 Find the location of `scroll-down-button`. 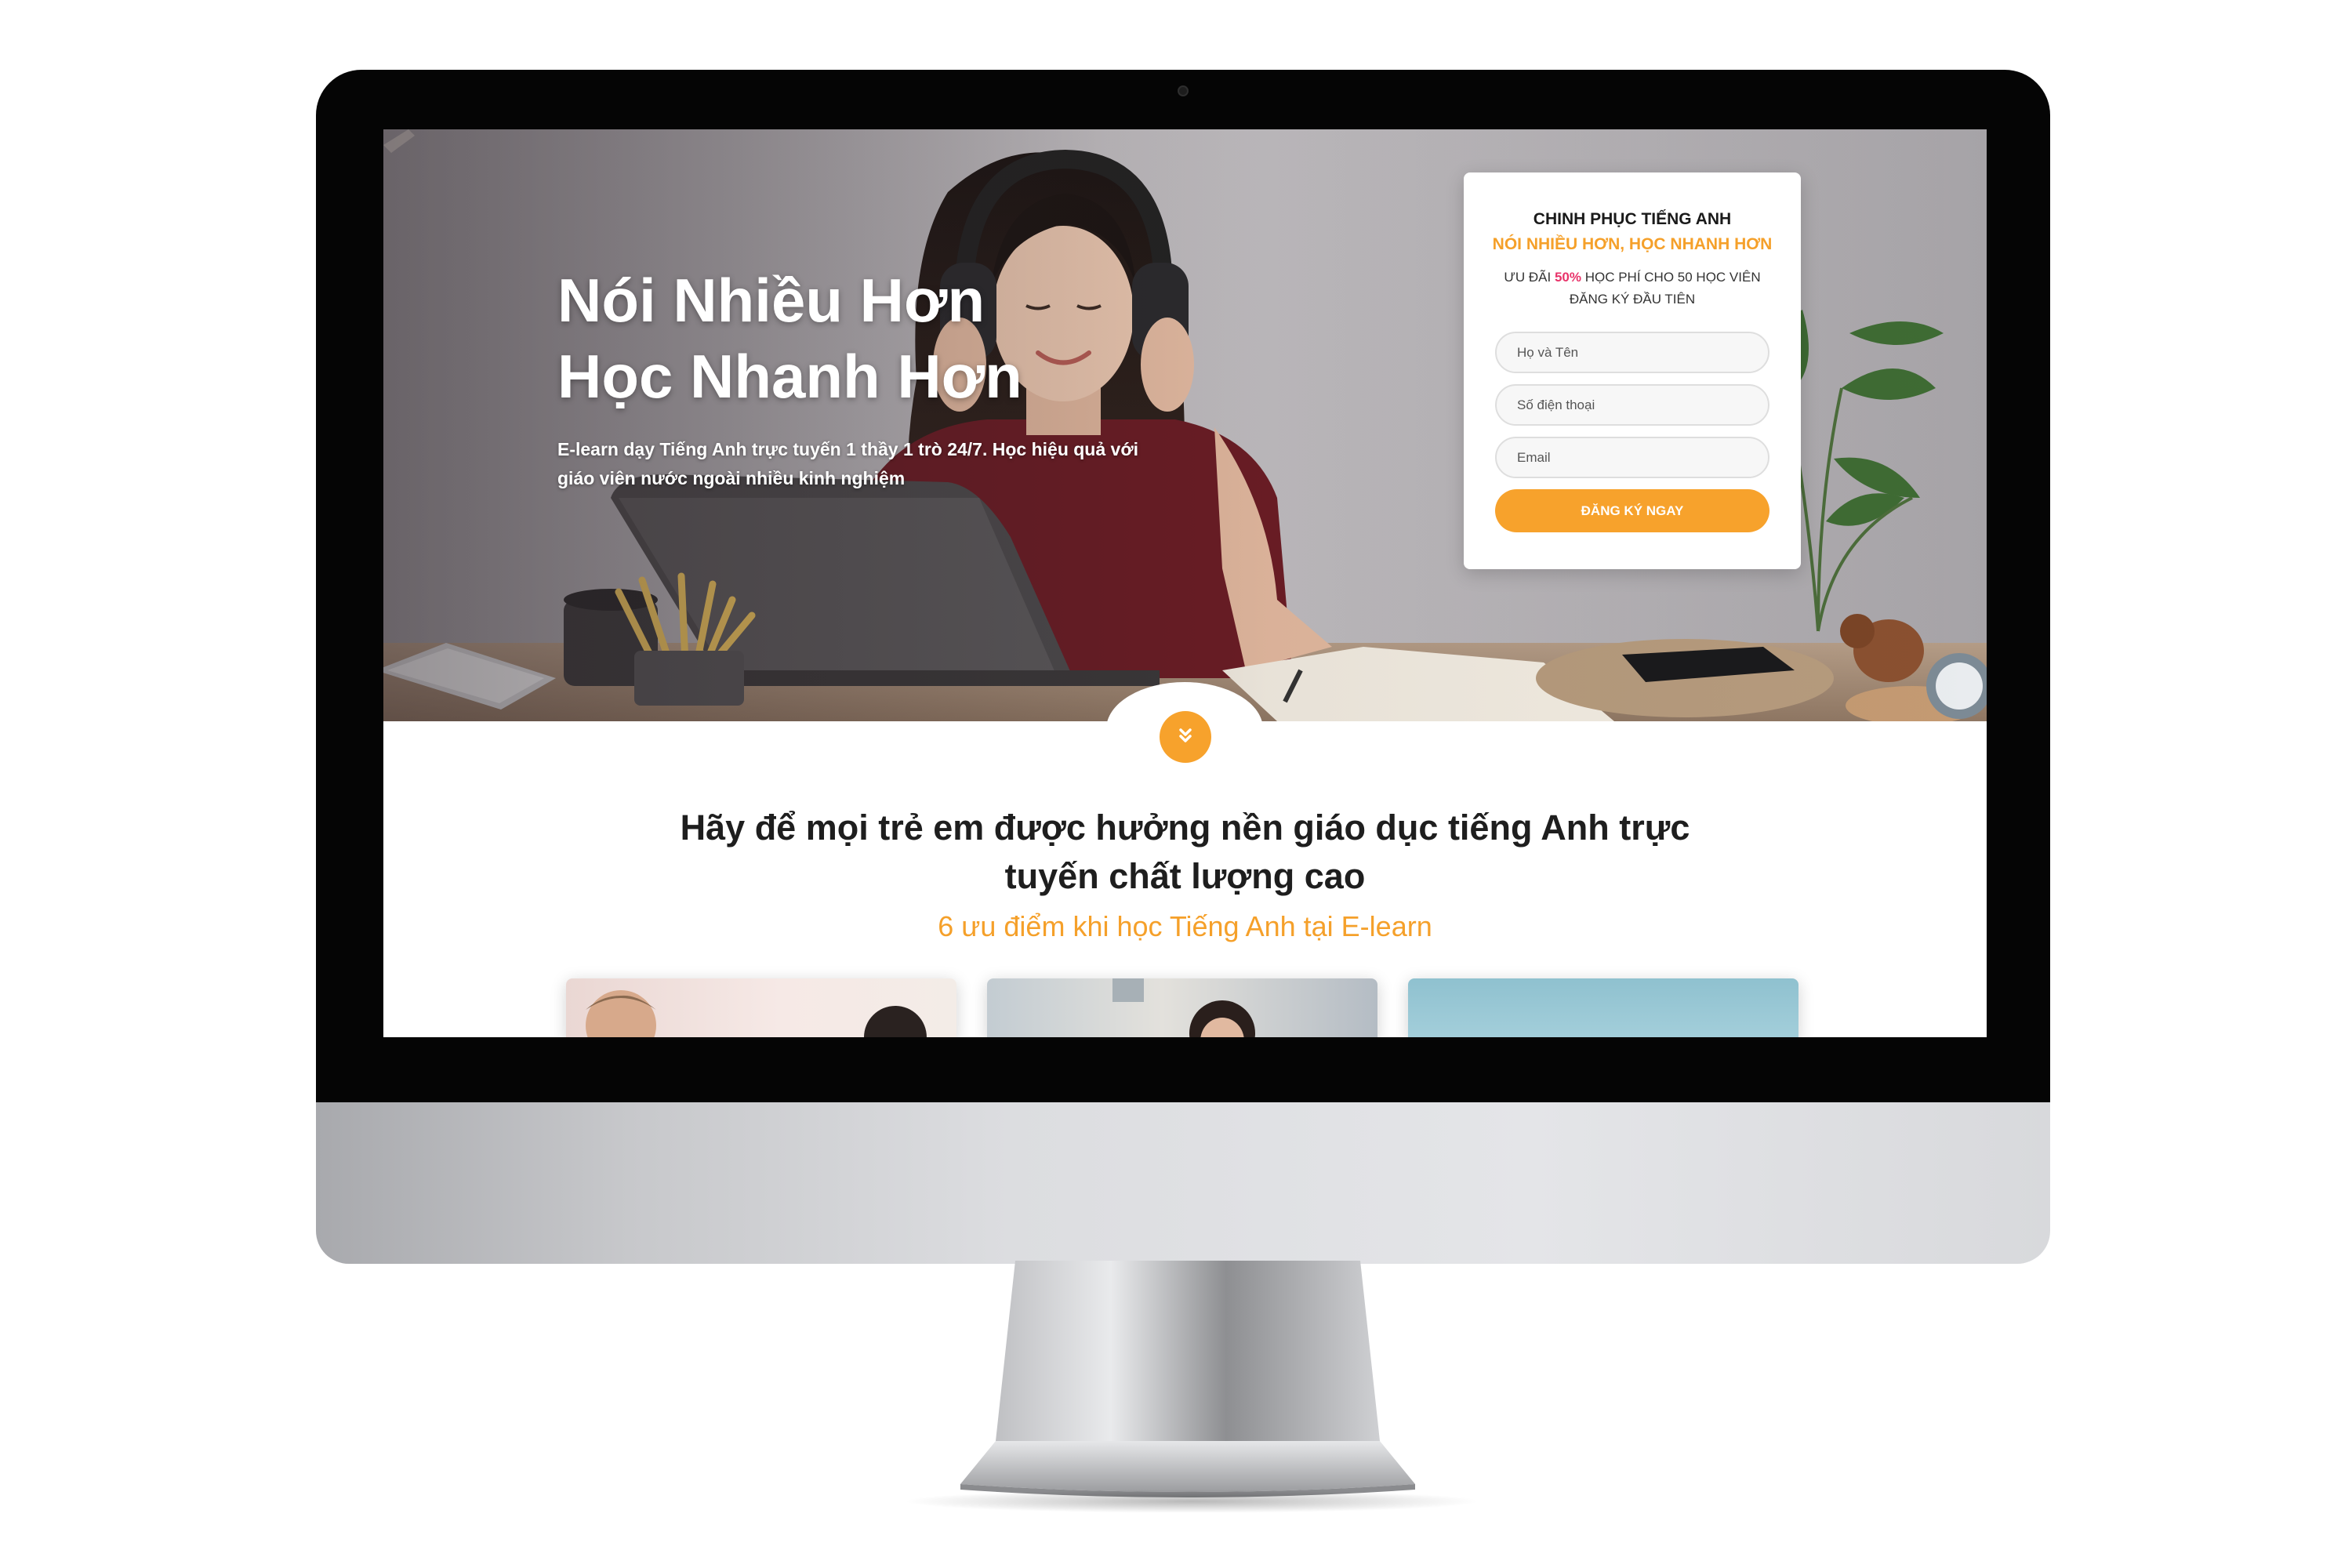

scroll-down-button is located at coordinates (1185, 737).